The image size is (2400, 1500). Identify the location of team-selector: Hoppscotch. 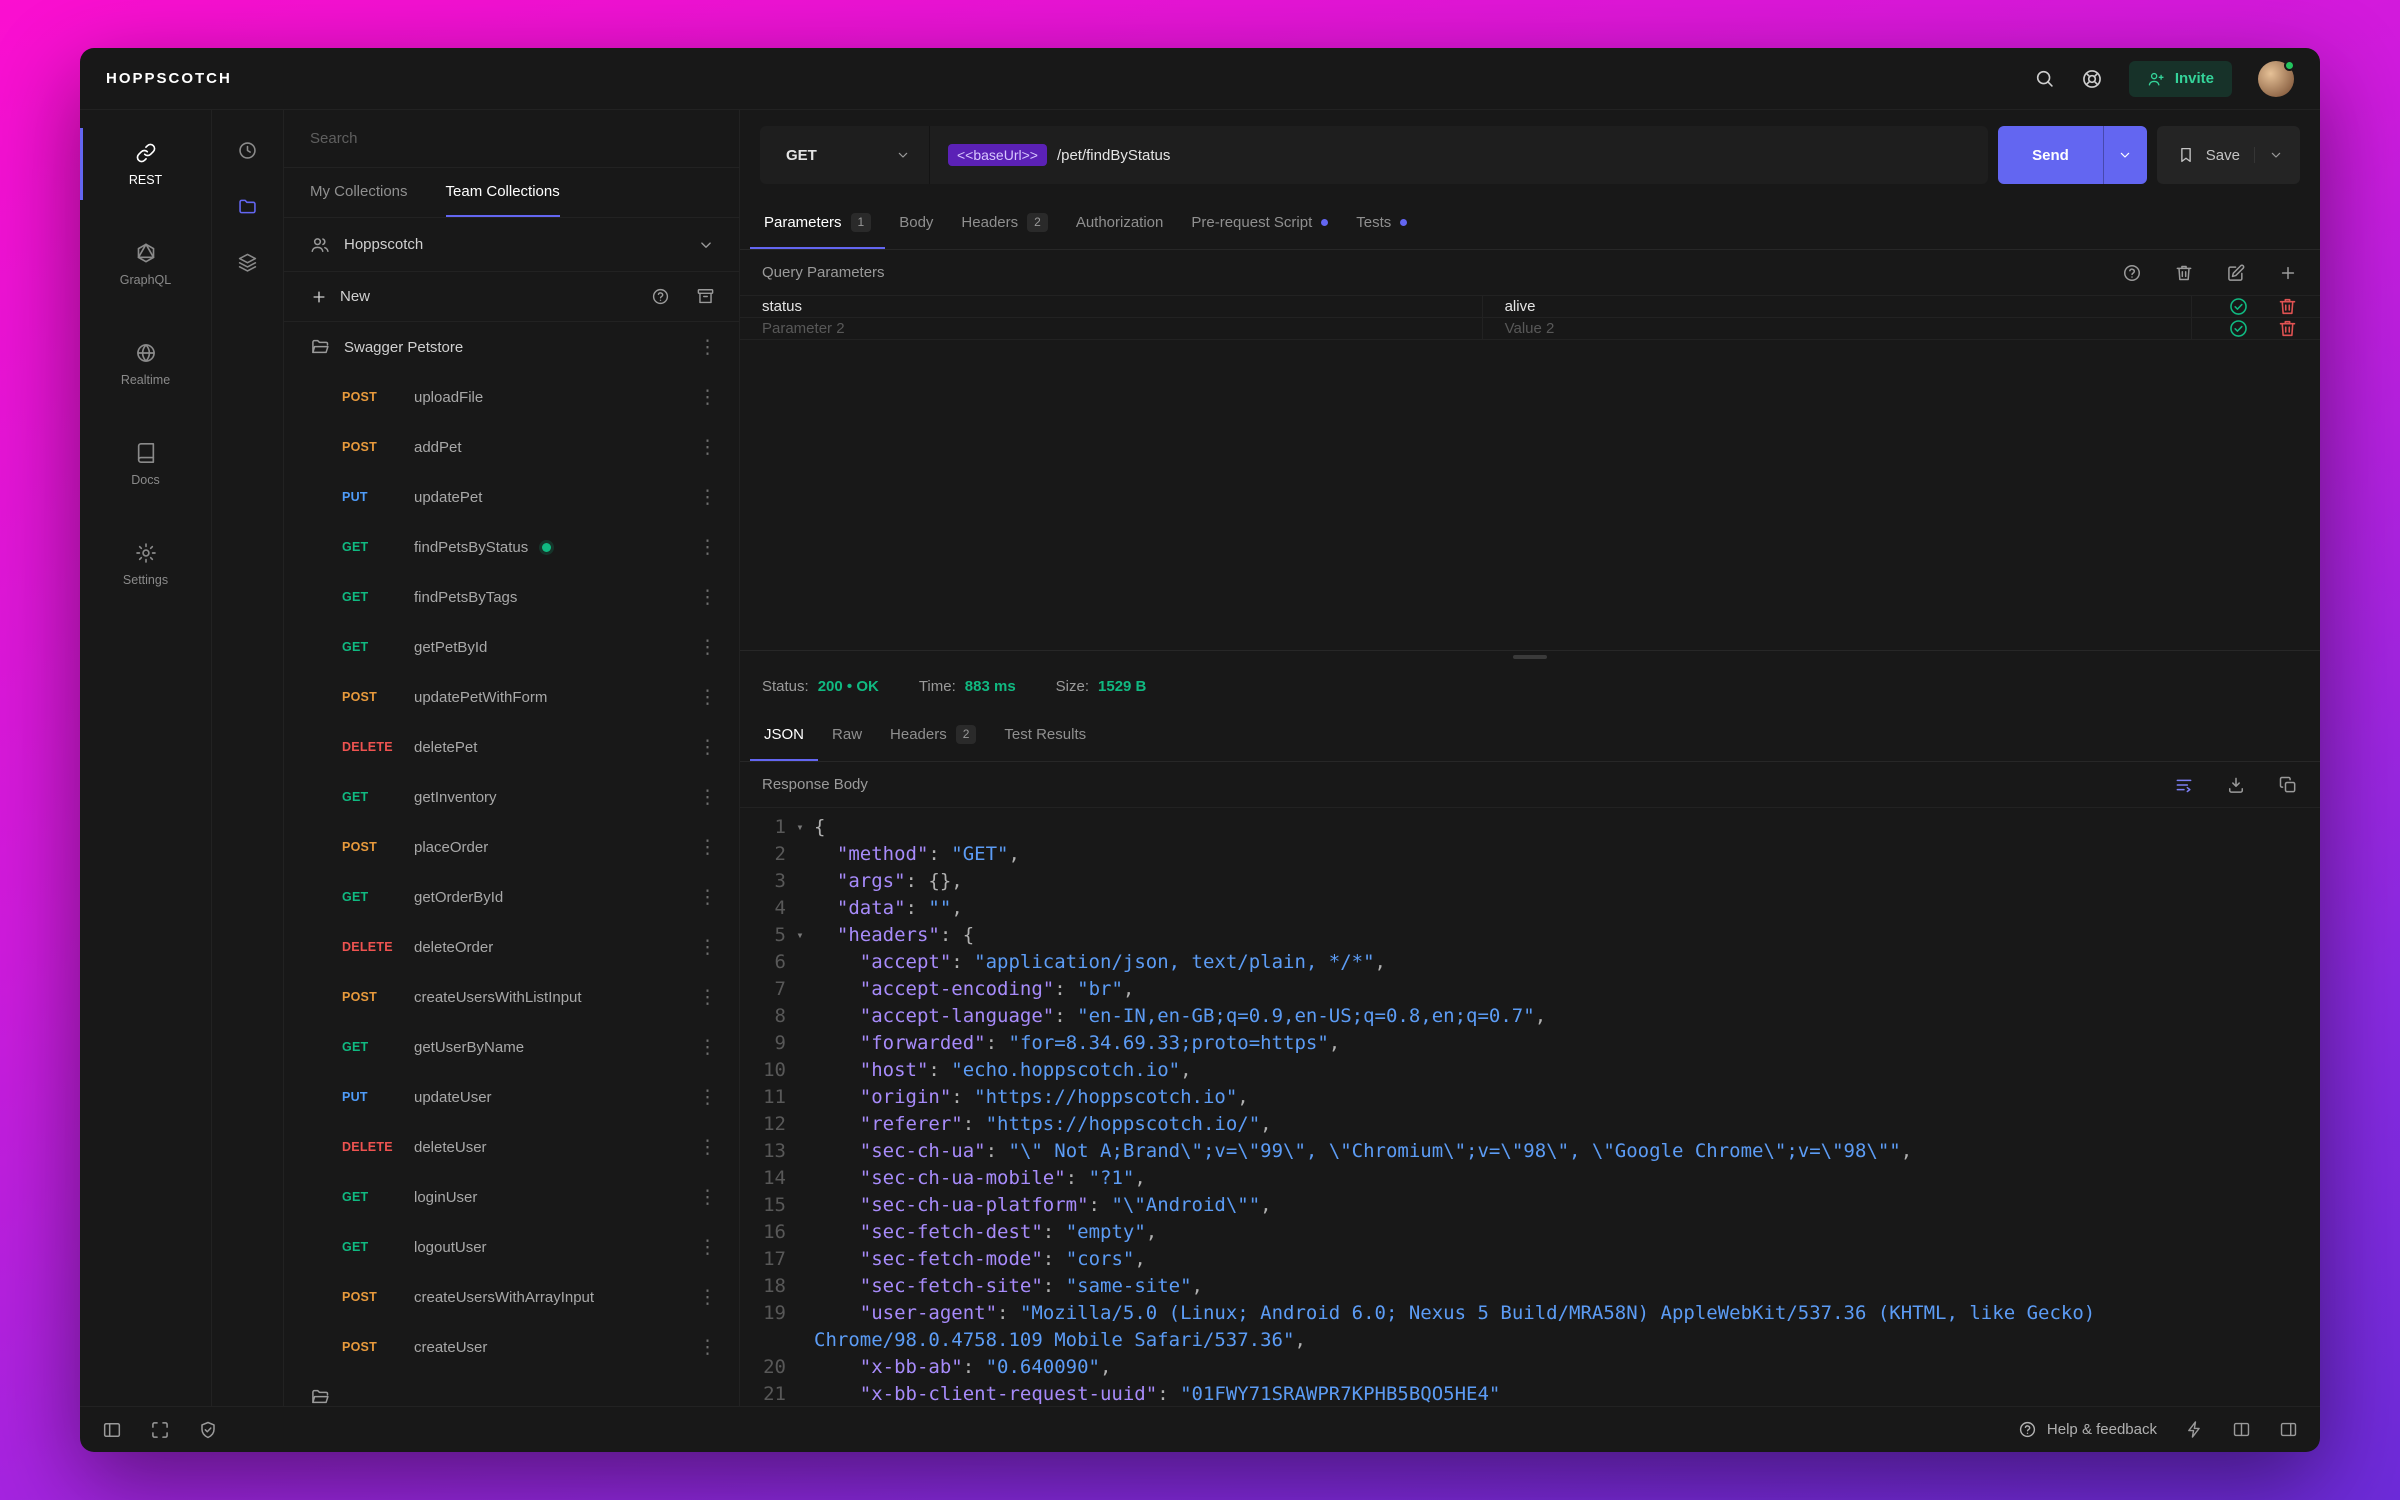
(511, 245).